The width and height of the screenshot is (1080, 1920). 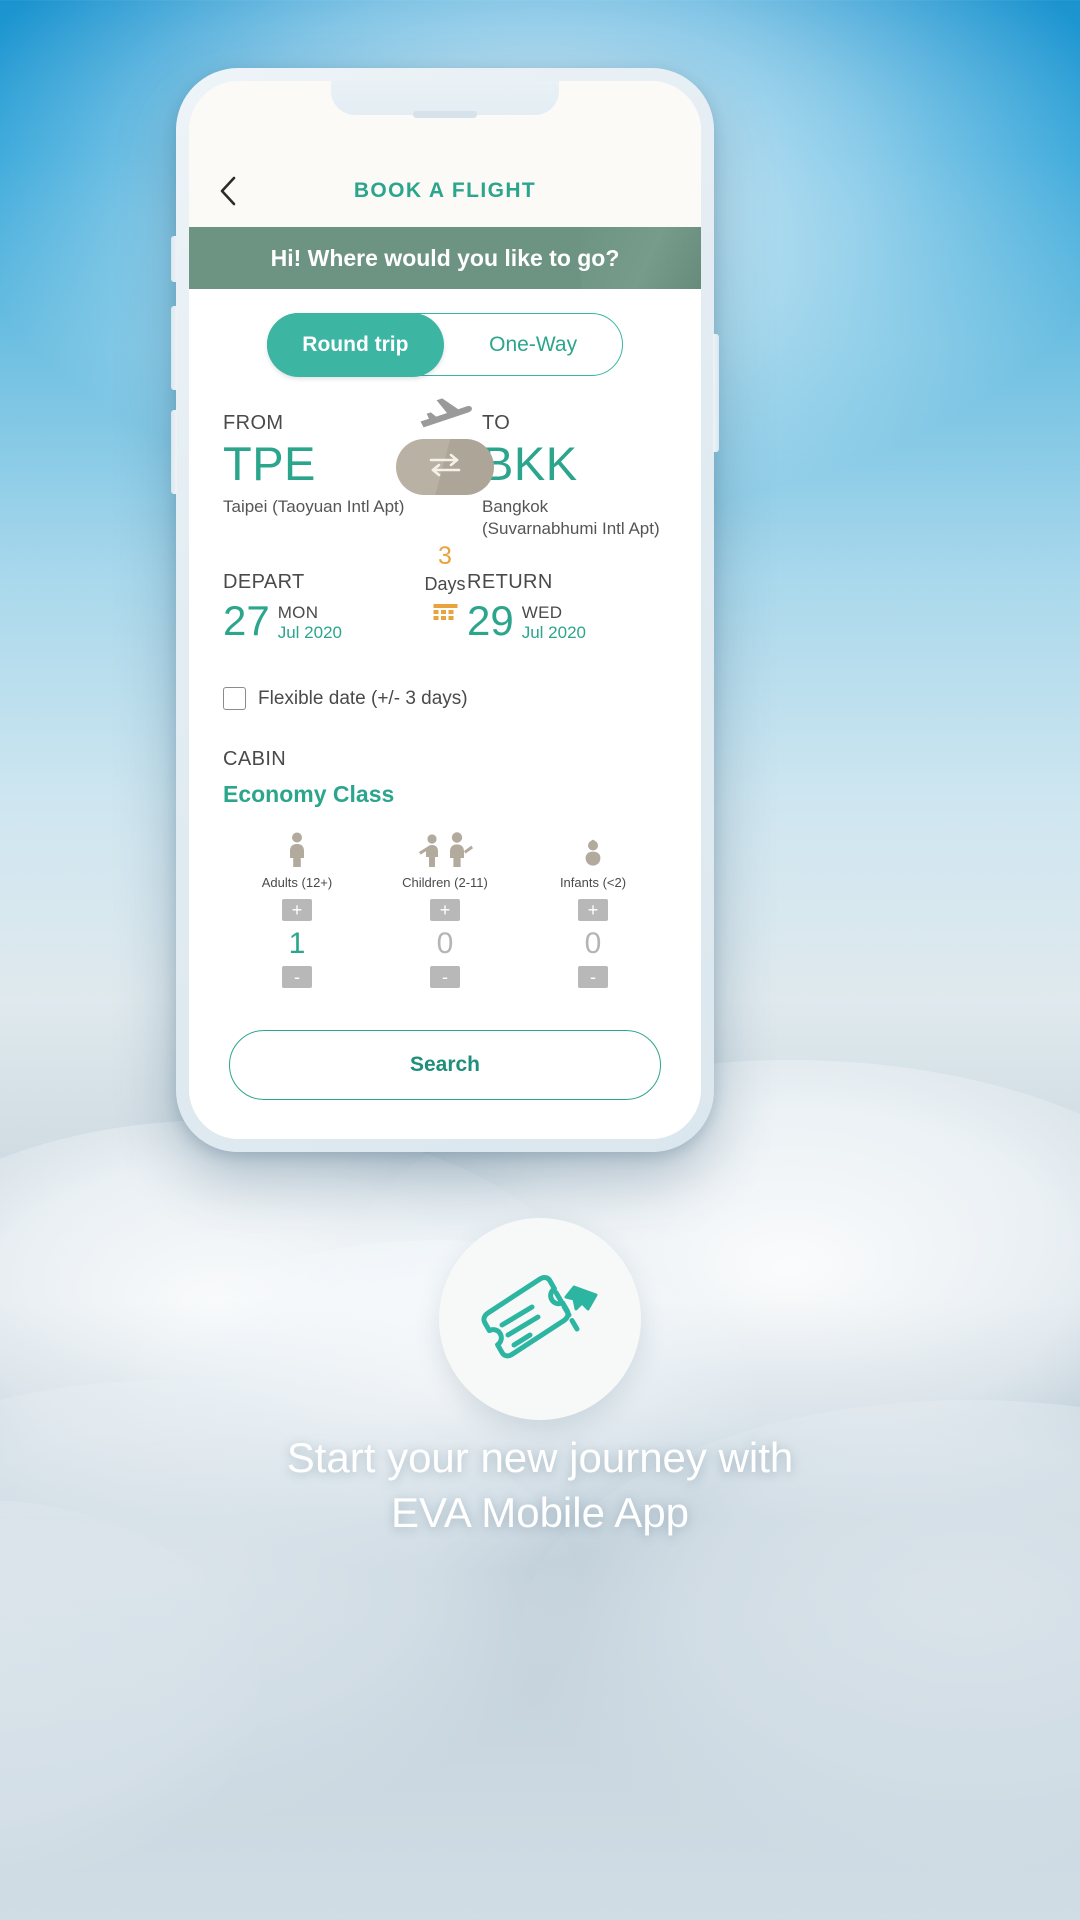 I want to click on infants-label: Infants (<2), so click(x=593, y=883).